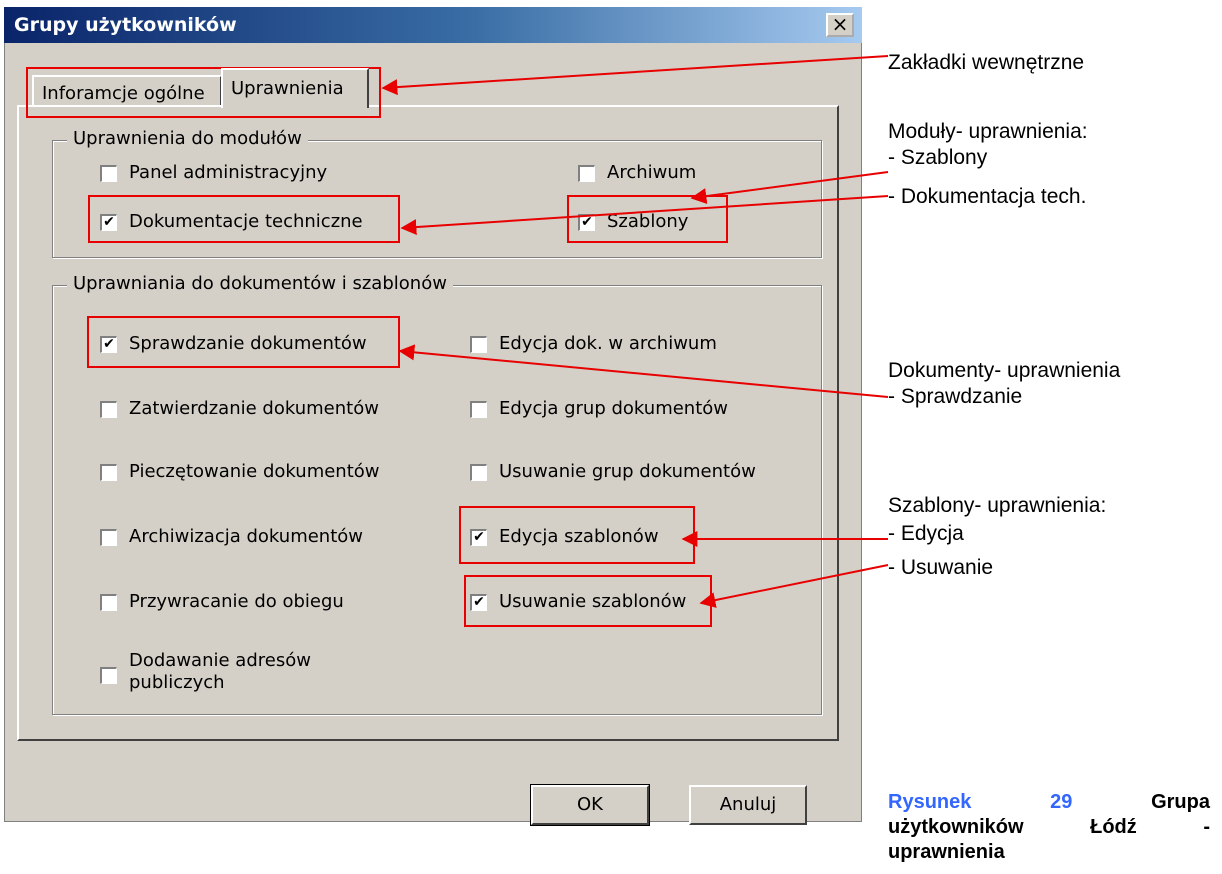 This screenshot has height=874, width=1222. I want to click on caption-figure-number: 29, so click(1061, 802).